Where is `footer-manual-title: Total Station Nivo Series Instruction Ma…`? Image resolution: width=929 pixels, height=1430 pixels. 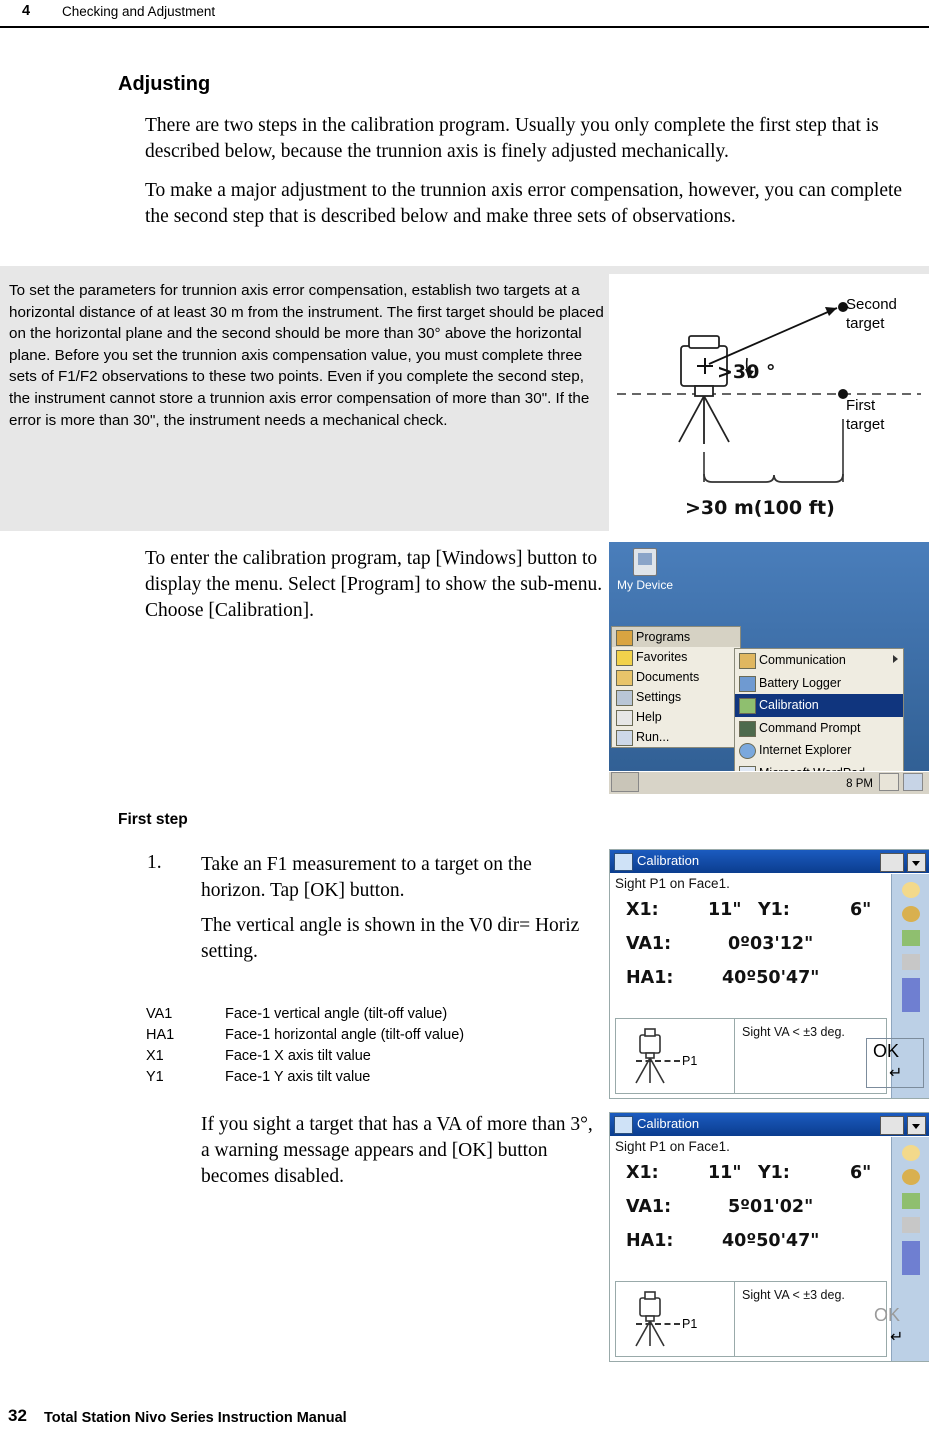 footer-manual-title: Total Station Nivo Series Instruction Ma… is located at coordinates (195, 1418).